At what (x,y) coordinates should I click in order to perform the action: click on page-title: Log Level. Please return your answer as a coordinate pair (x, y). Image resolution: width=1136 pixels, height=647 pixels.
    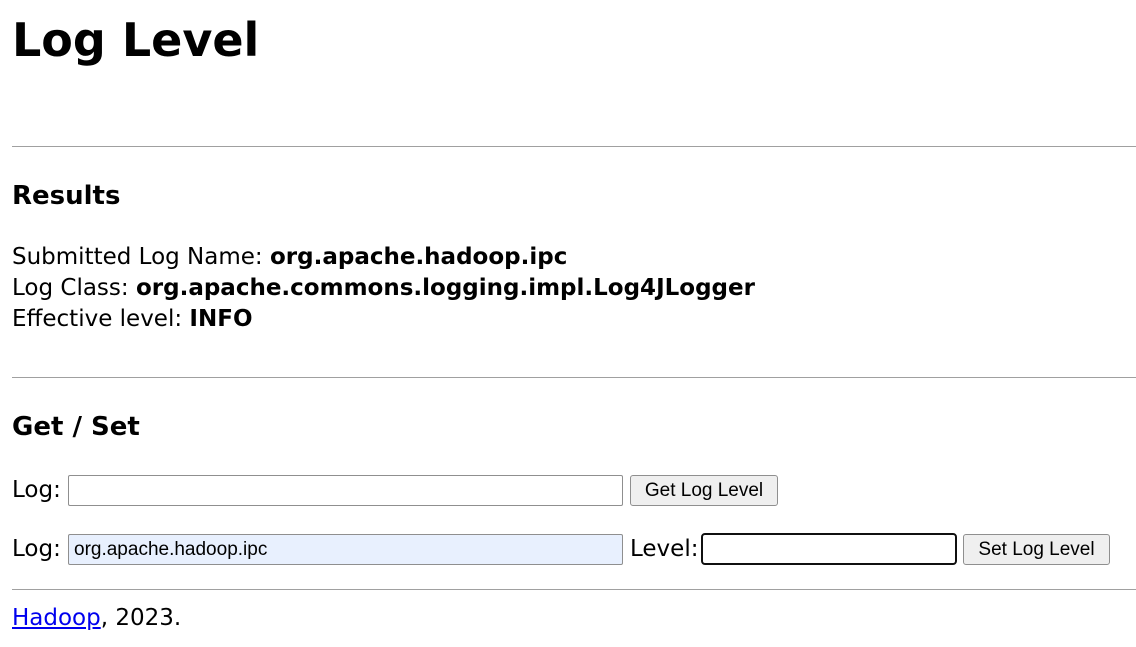
    Looking at the image, I should click on (136, 40).